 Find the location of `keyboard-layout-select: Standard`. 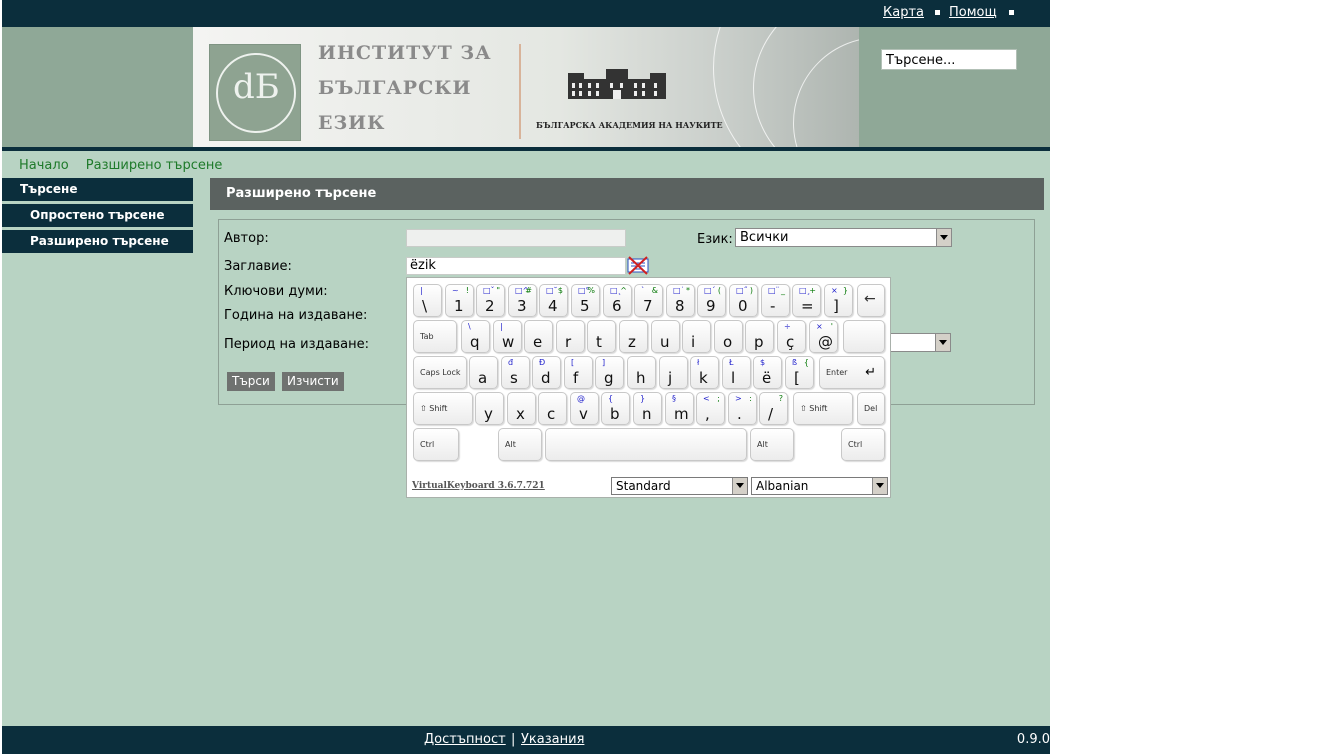

keyboard-layout-select: Standard is located at coordinates (679, 486).